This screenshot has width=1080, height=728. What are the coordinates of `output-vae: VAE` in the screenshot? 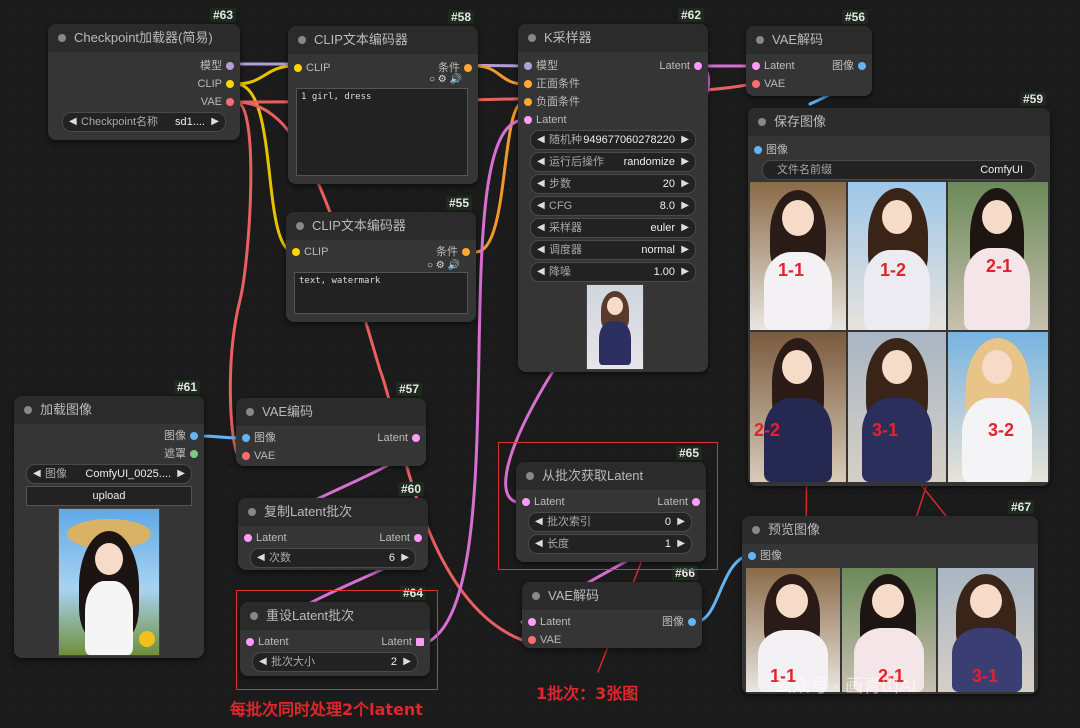 It's located at (220, 102).